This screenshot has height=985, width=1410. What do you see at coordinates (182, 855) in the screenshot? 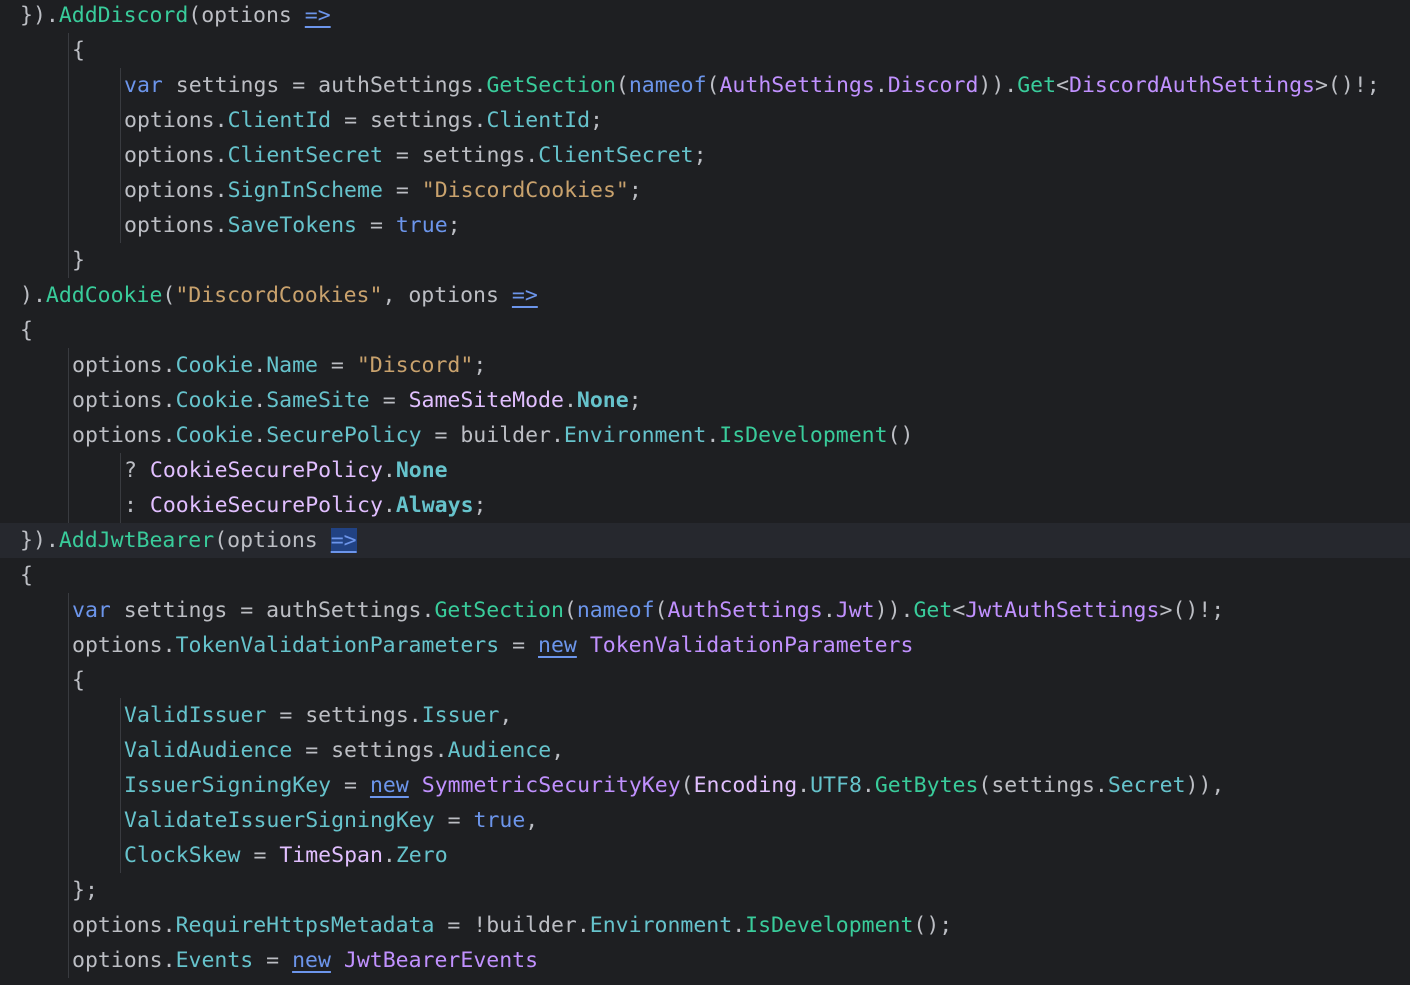
I see `code-token: ClockSkew` at bounding box center [182, 855].